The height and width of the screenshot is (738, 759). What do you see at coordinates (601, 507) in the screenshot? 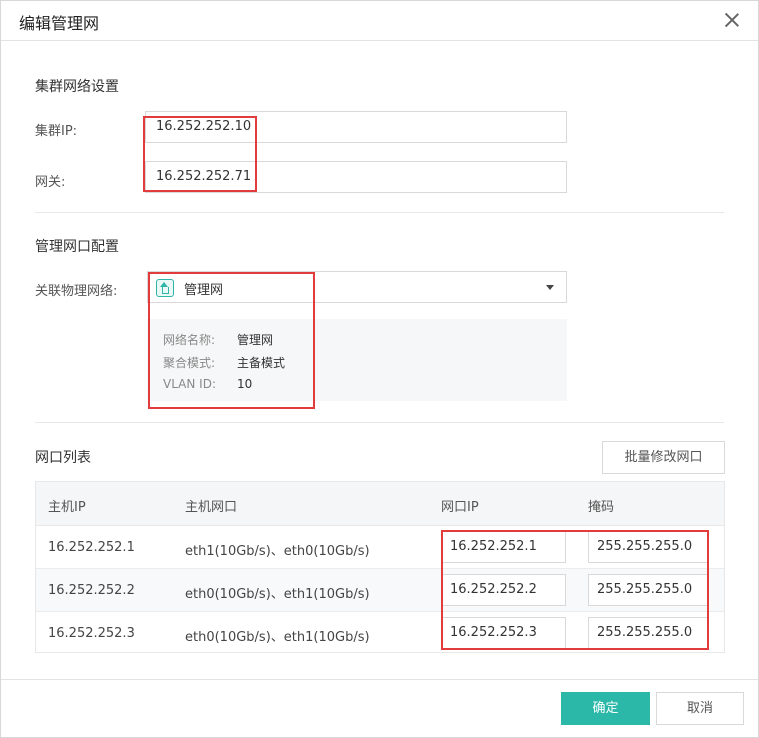
I see `column-mask: 掩码` at bounding box center [601, 507].